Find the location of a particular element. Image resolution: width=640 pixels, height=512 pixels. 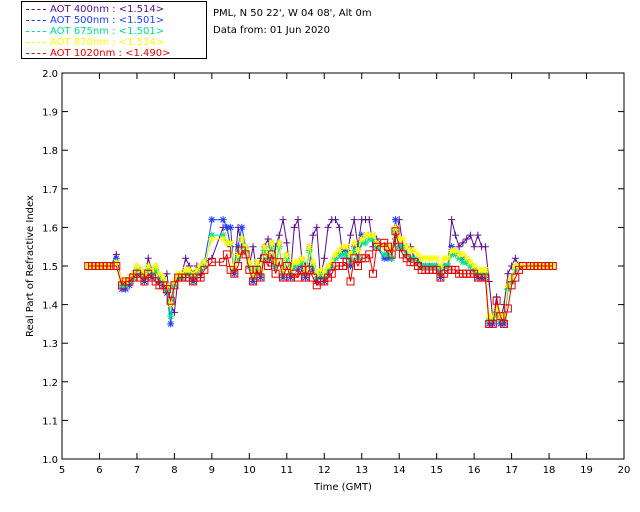

legend-label-2: AOT 675nm : <1.501> is located at coordinates (107, 31).